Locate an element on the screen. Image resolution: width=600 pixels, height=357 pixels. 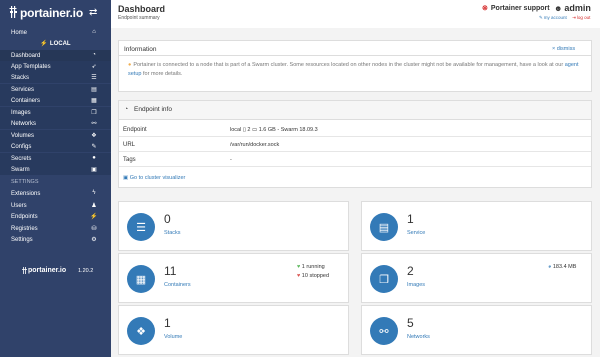
sidebar-item-label: Extensions is located at coordinates (26, 193).